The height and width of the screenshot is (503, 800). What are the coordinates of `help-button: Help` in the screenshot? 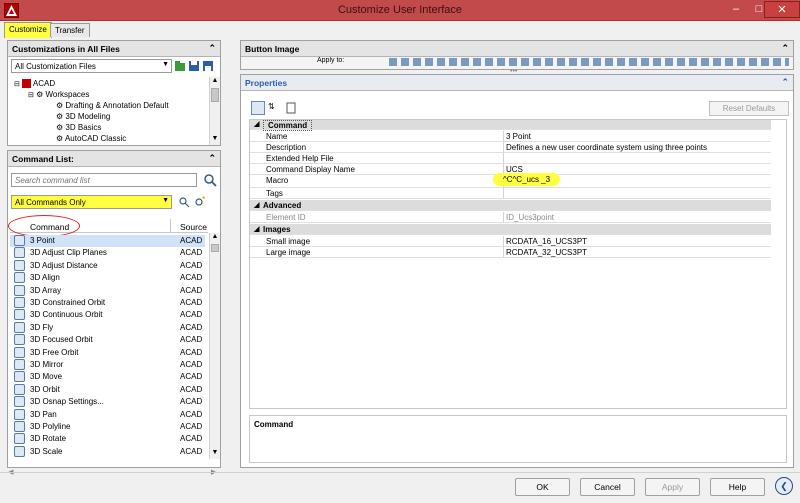 It's located at (737, 487).